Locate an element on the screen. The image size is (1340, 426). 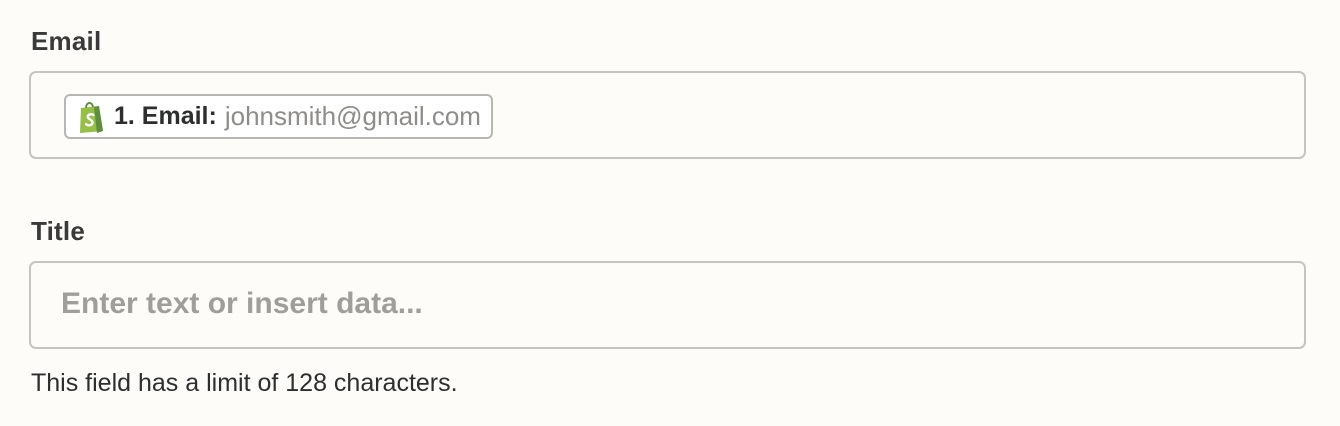
pill-field-key: 1. Email: is located at coordinates (165, 116).